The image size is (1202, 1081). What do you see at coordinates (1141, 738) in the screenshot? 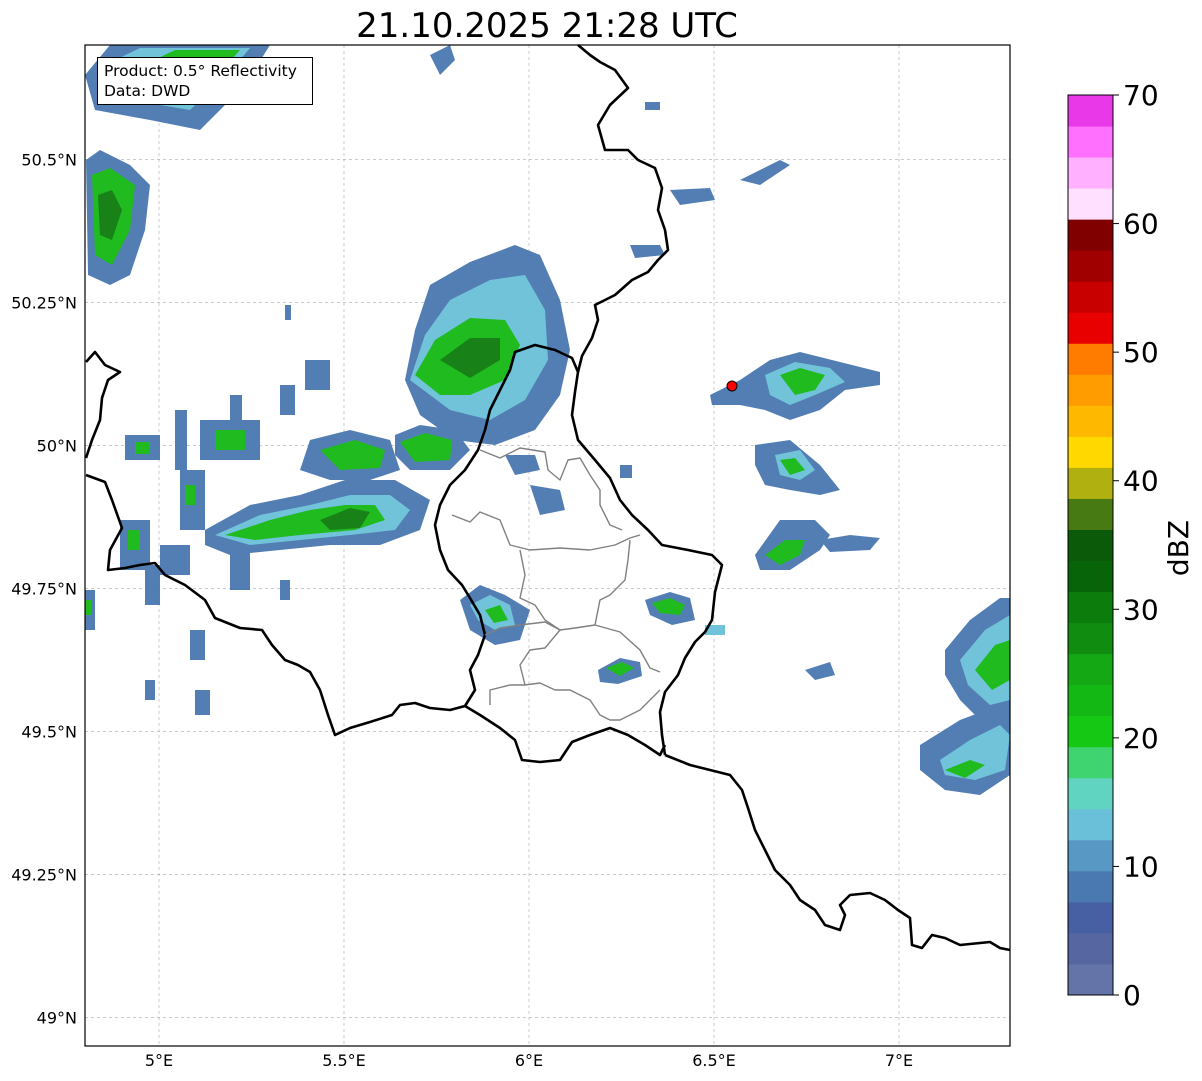
I see `colorbar-tick-label: 20` at bounding box center [1141, 738].